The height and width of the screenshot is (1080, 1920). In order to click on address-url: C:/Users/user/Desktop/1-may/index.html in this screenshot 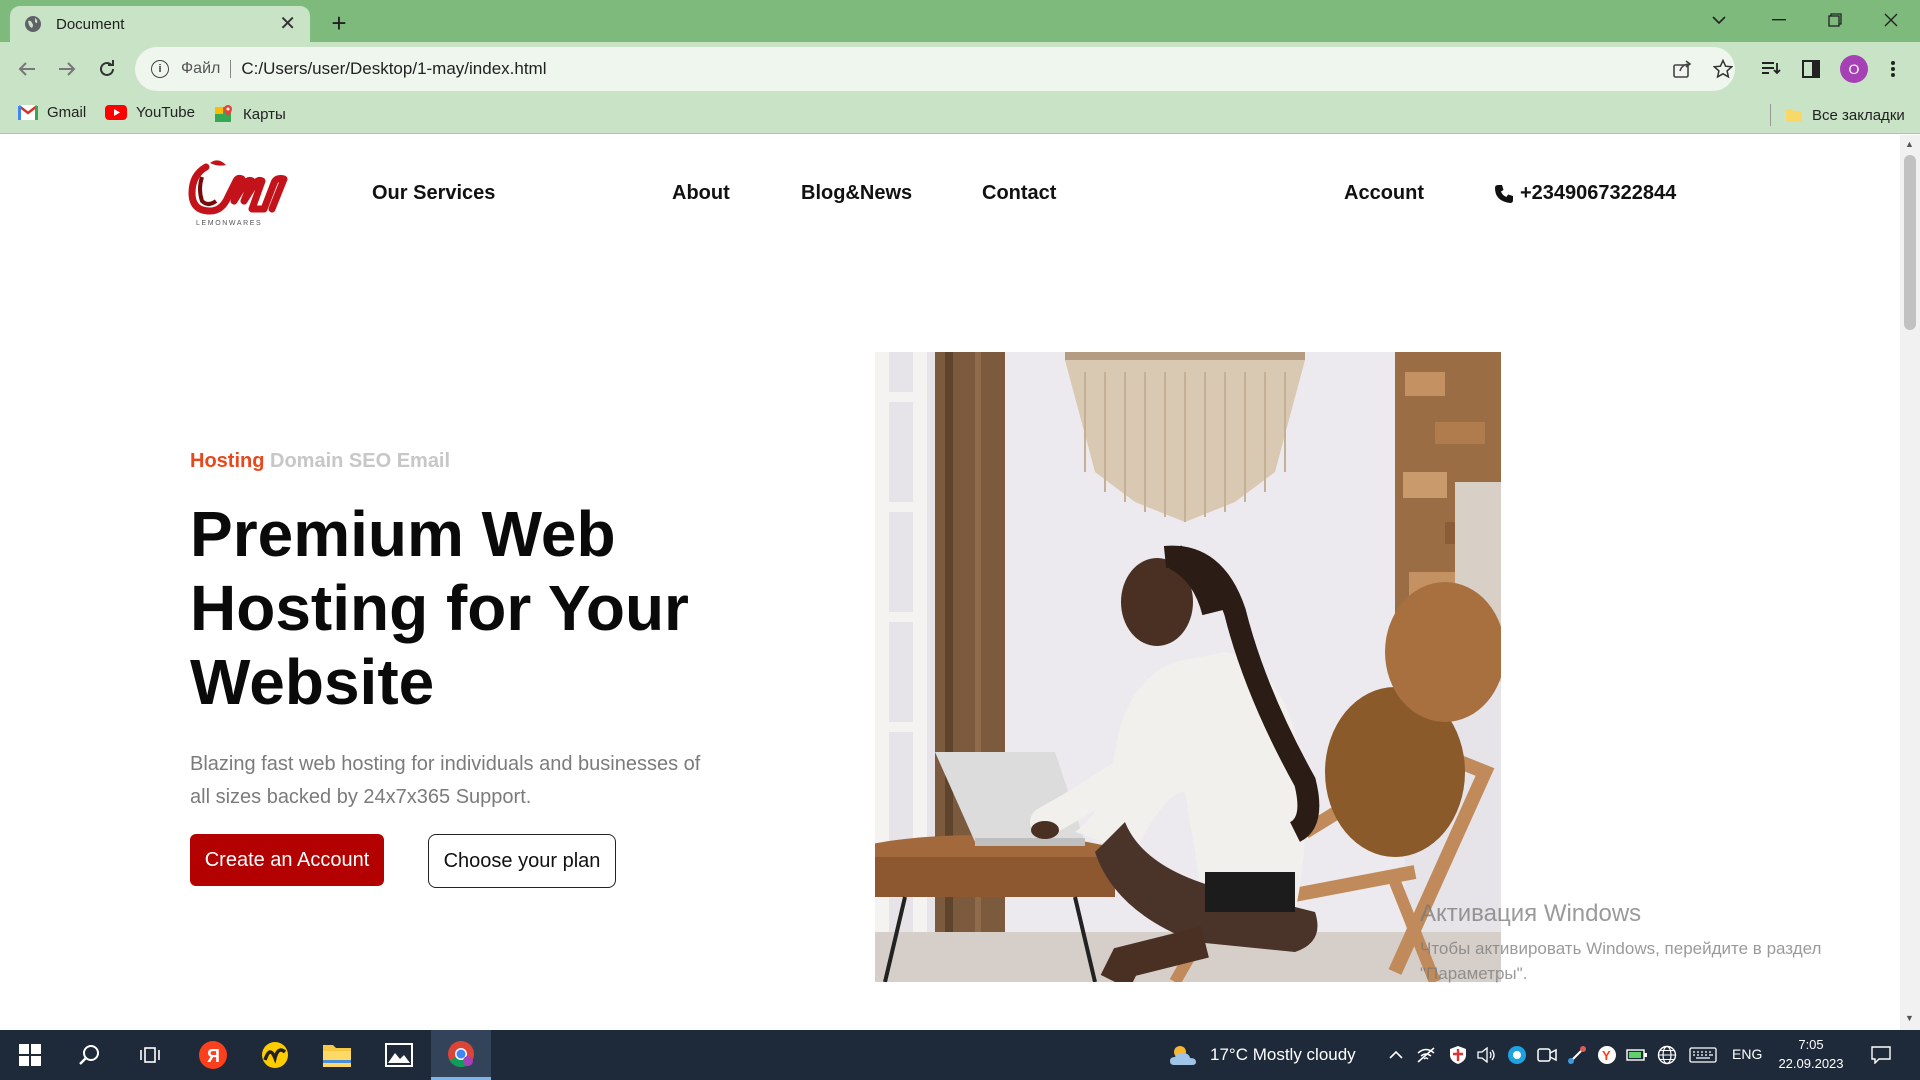, I will do `click(393, 69)`.